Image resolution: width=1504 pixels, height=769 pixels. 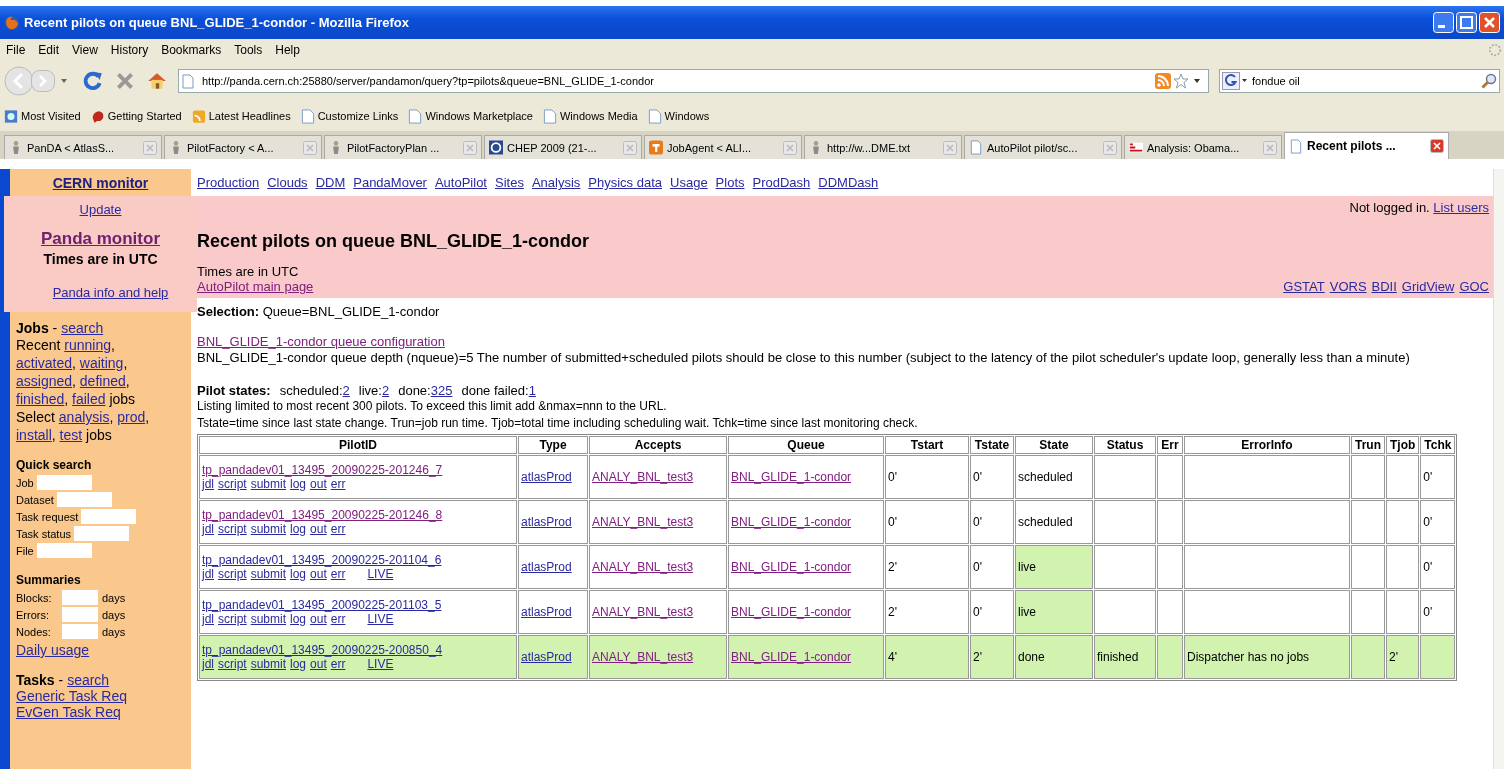 I want to click on jobs-link: failed, so click(x=89, y=399).